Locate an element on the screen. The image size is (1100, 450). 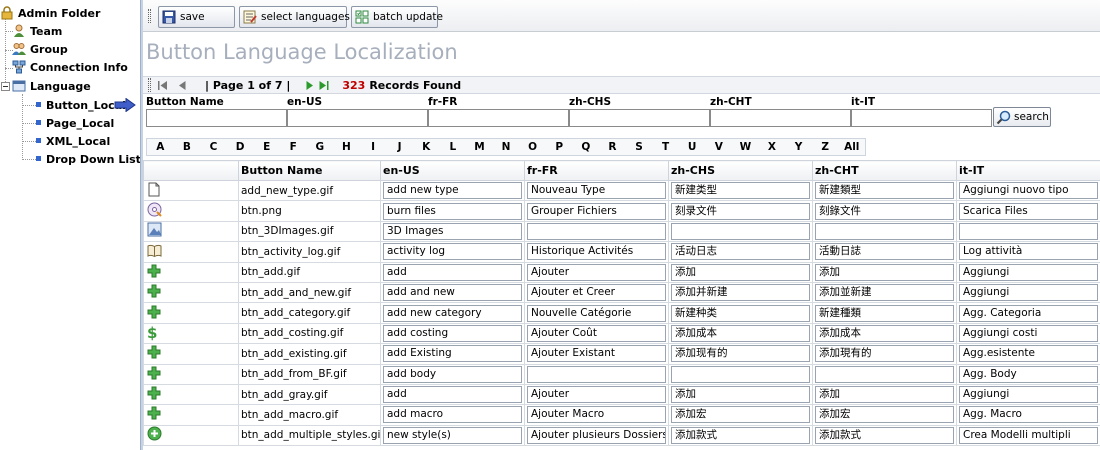
alpha-letter-g: G is located at coordinates (320, 147).